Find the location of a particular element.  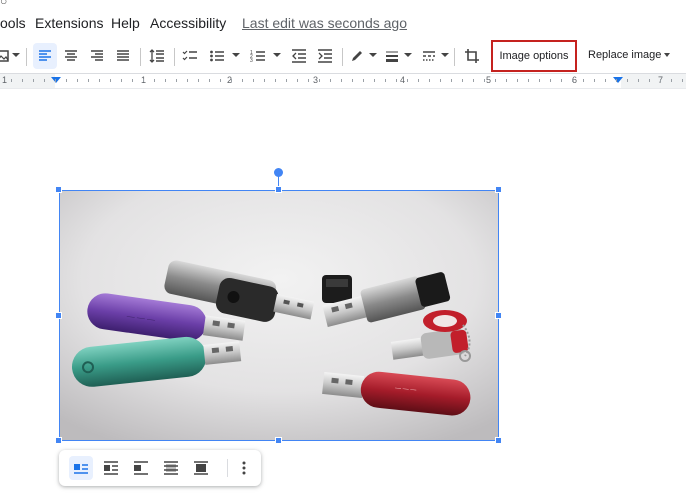

border-dash-caret-icon is located at coordinates (445, 55).